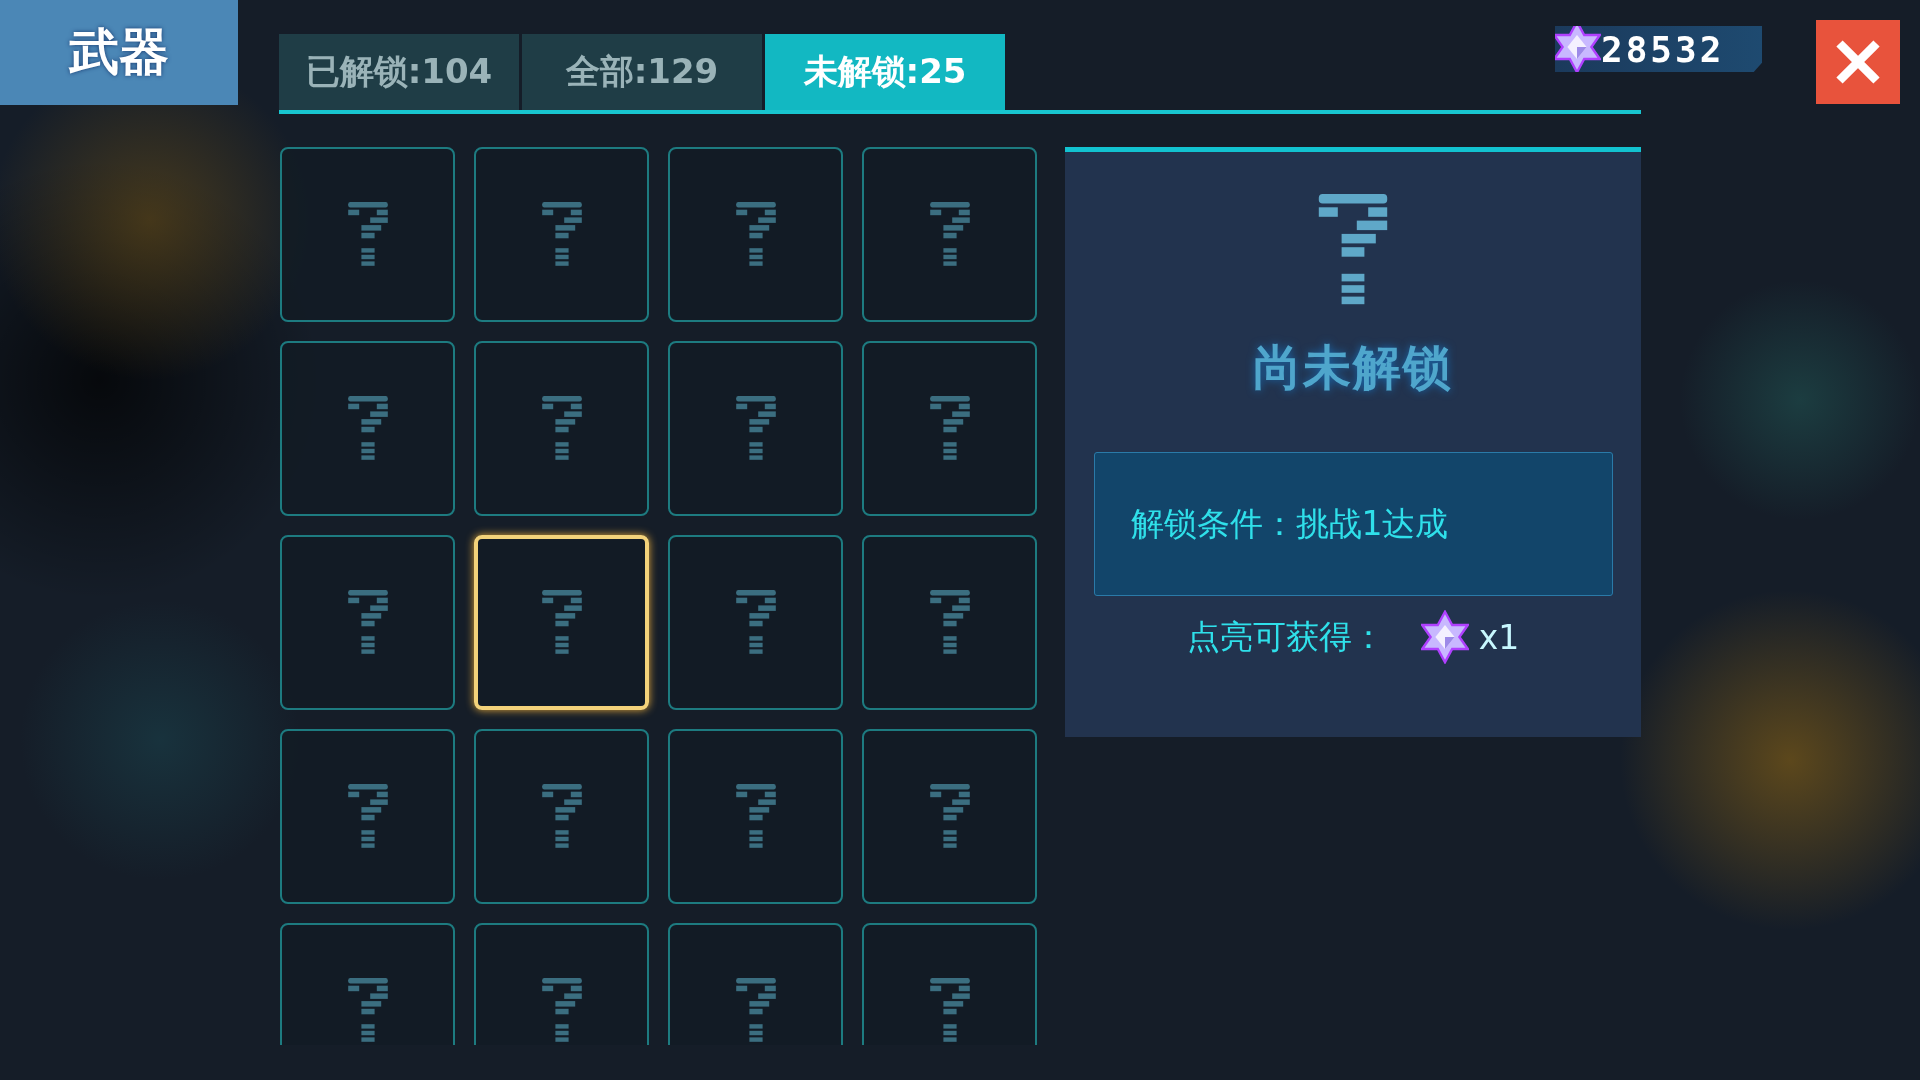  I want to click on close-icon, so click(1858, 62).